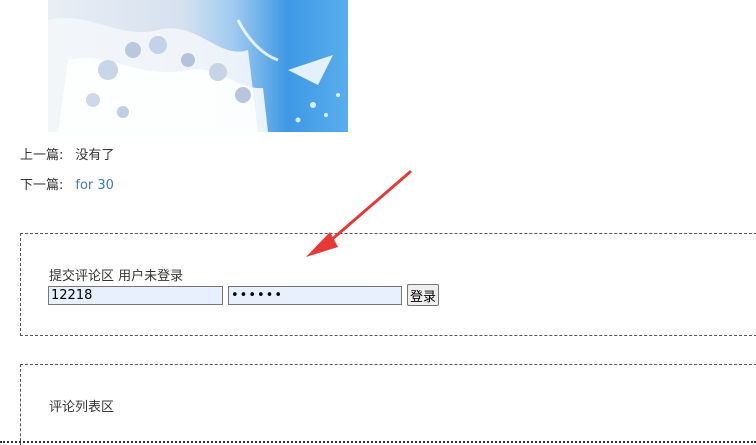 The image size is (756, 445). What do you see at coordinates (42, 185) in the screenshot?
I see `next-article-label: 下一篇:` at bounding box center [42, 185].